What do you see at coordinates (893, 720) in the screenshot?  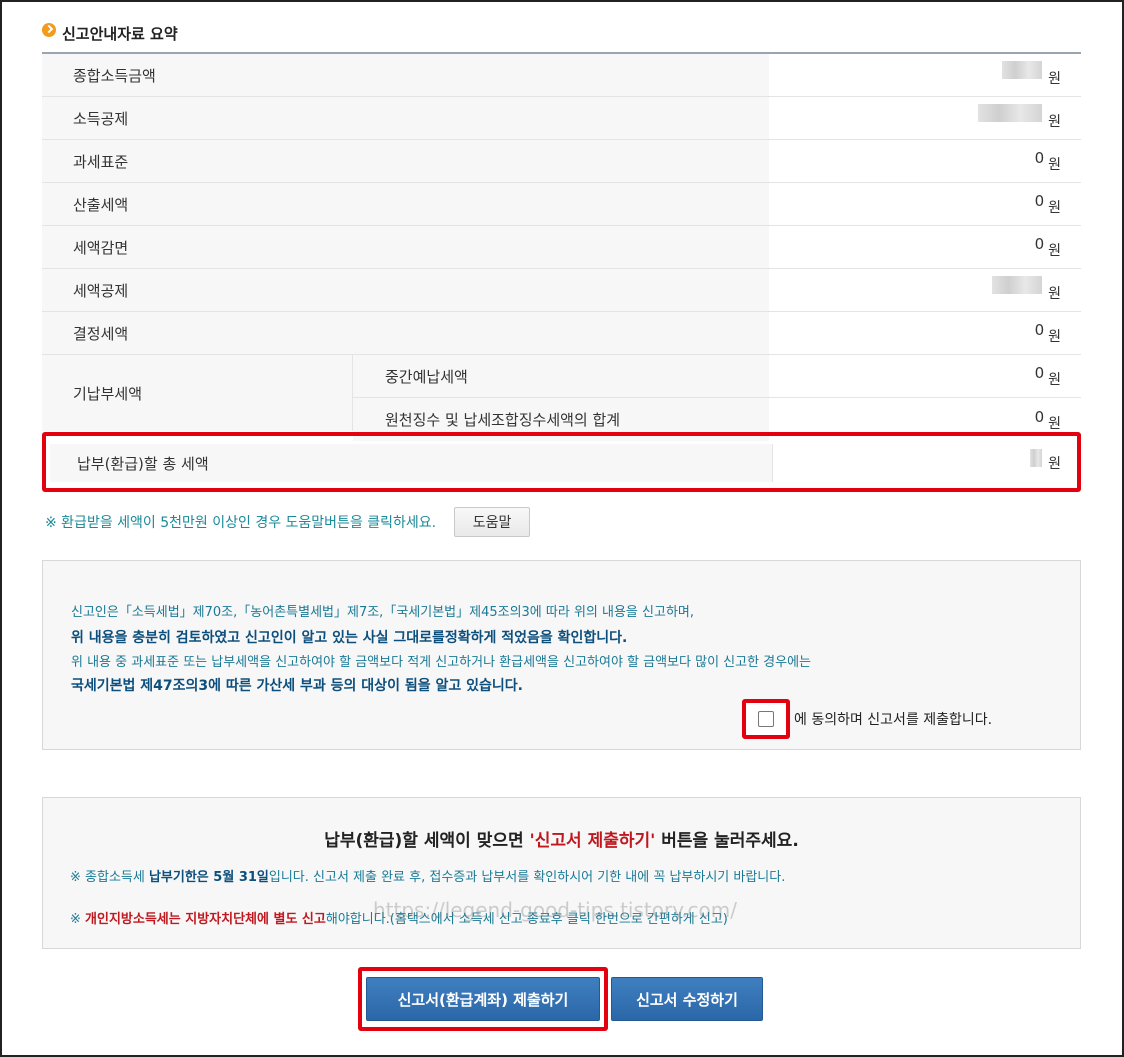 I see `agree-text: 에 동의하며 신고서를 제출합니다.` at bounding box center [893, 720].